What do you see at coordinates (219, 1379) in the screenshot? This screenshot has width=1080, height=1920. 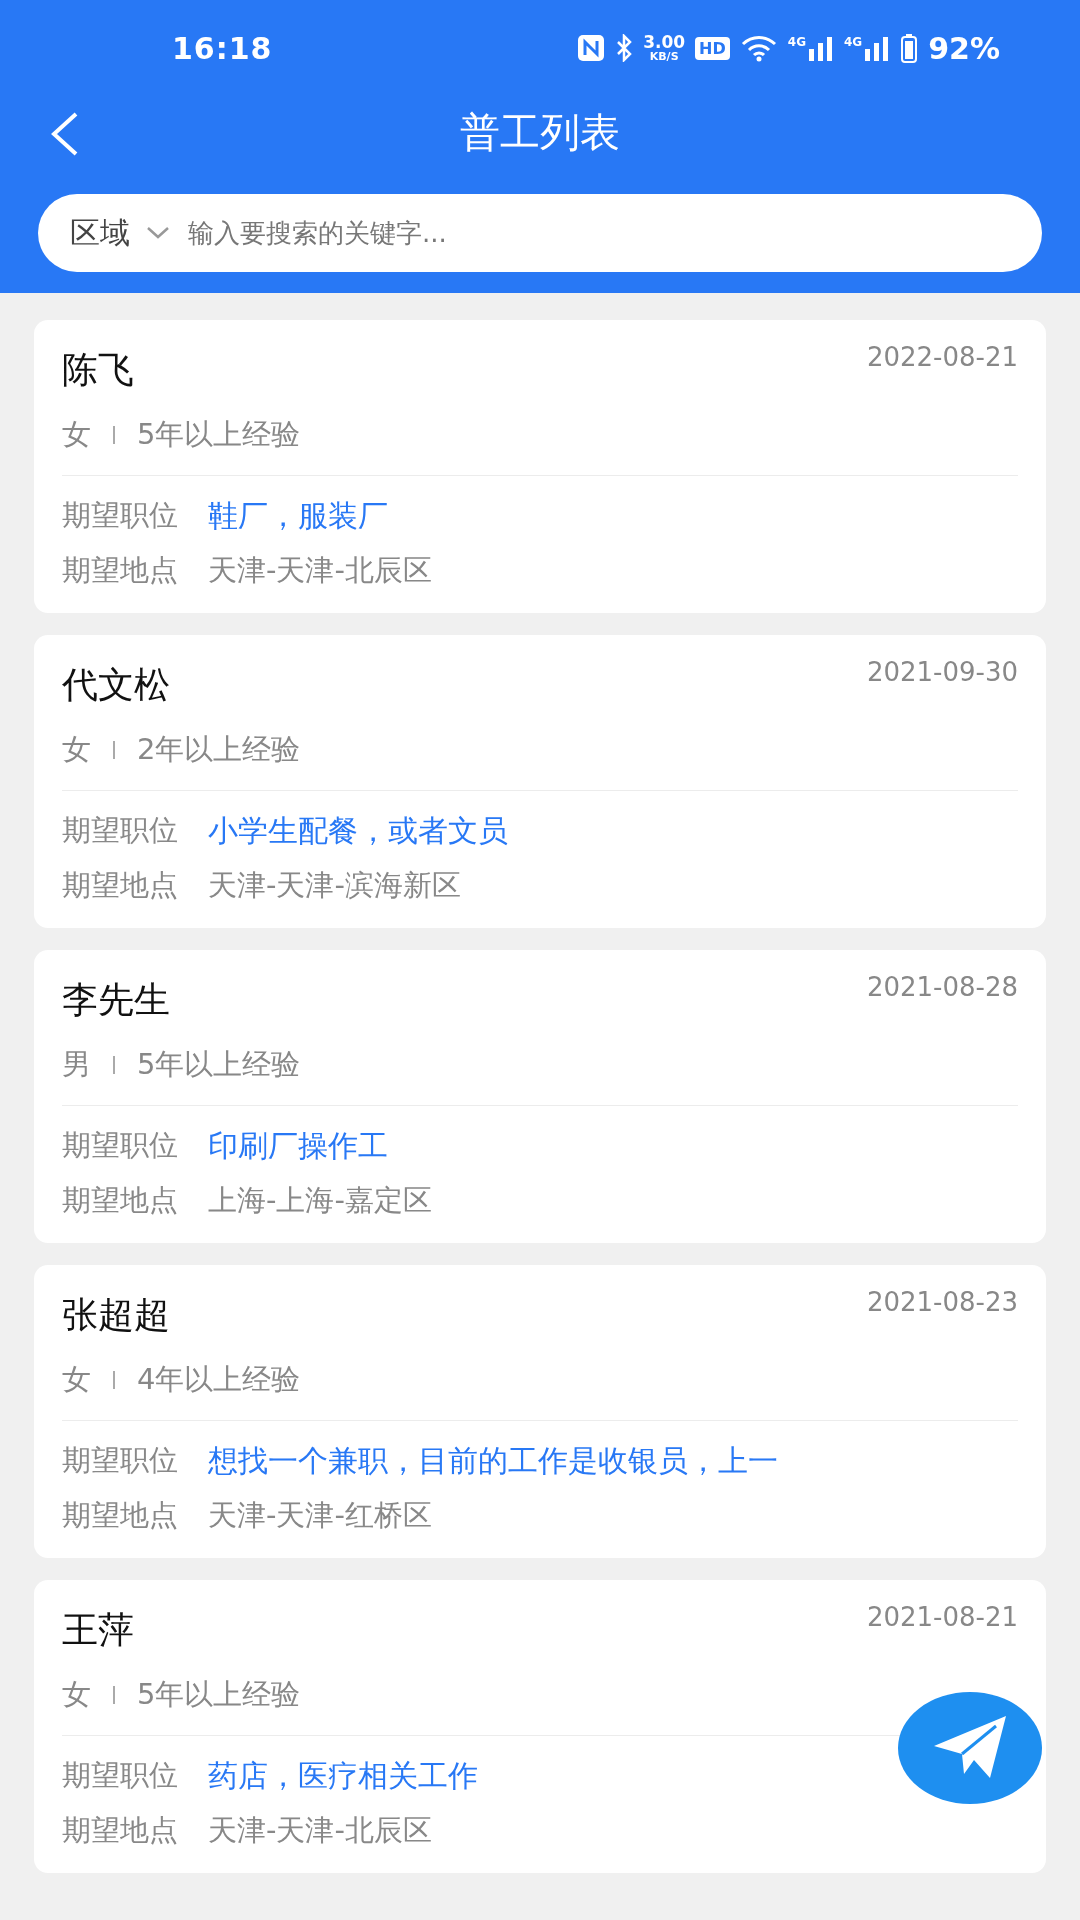 I see `experience: 4年以上经验` at bounding box center [219, 1379].